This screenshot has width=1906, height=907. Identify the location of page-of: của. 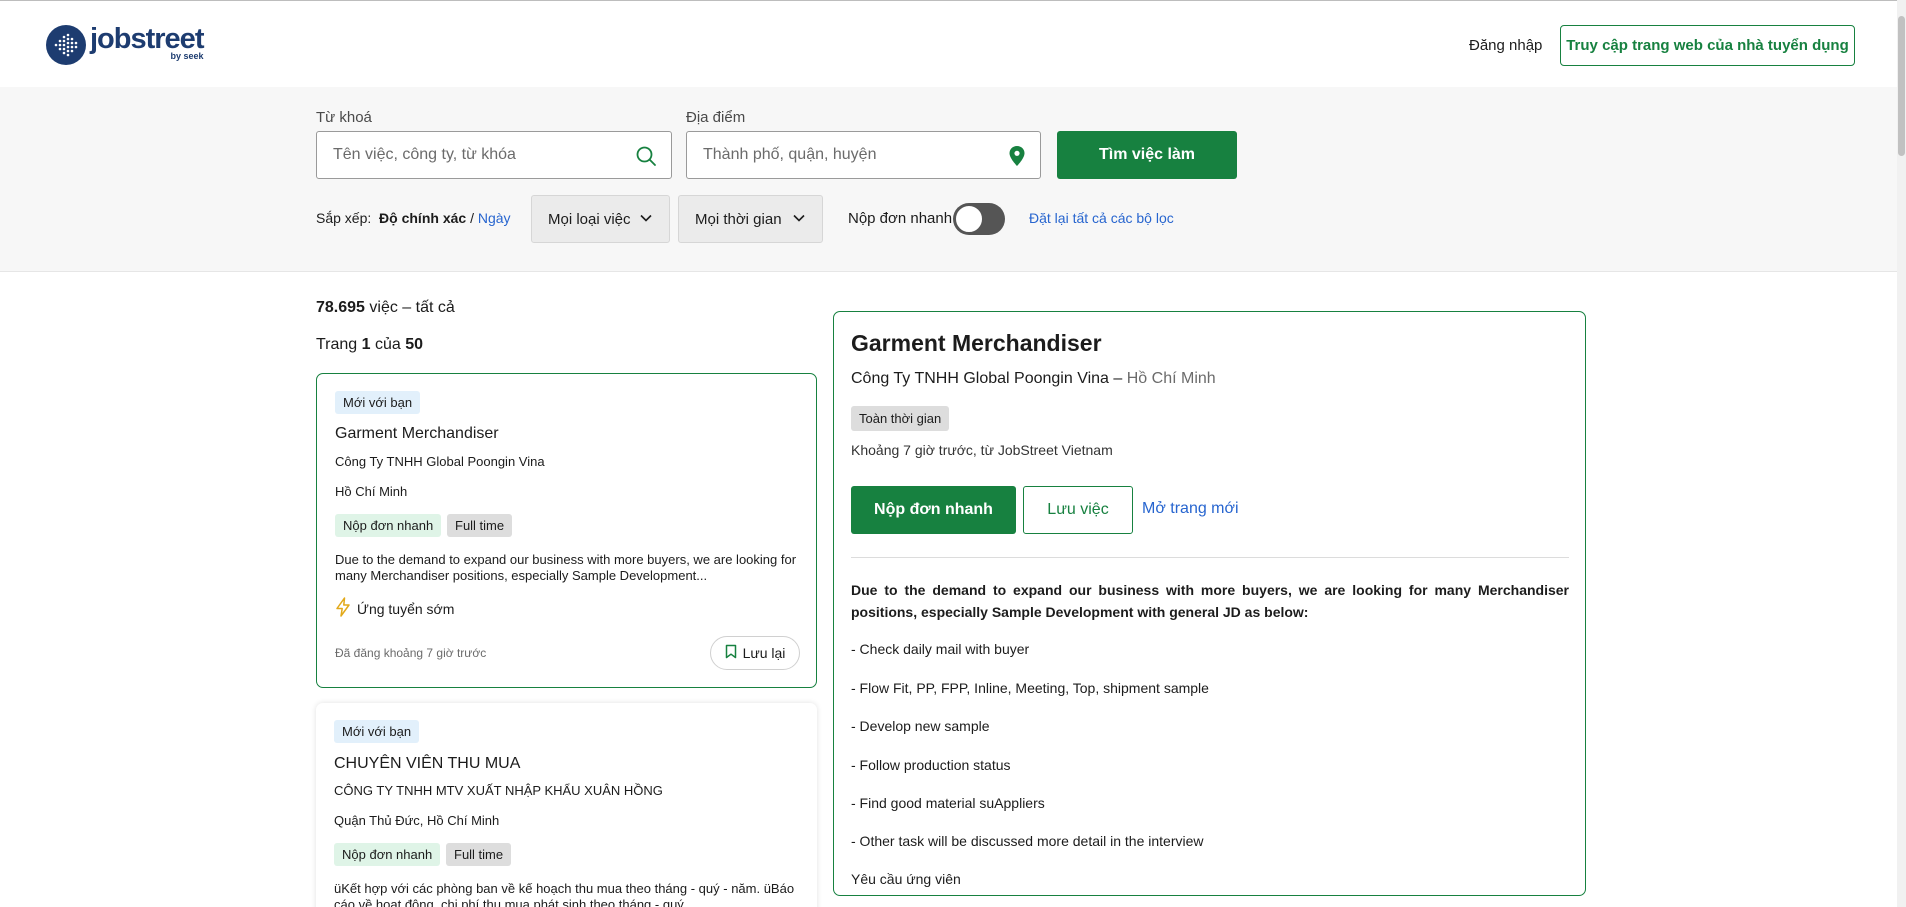
(388, 344).